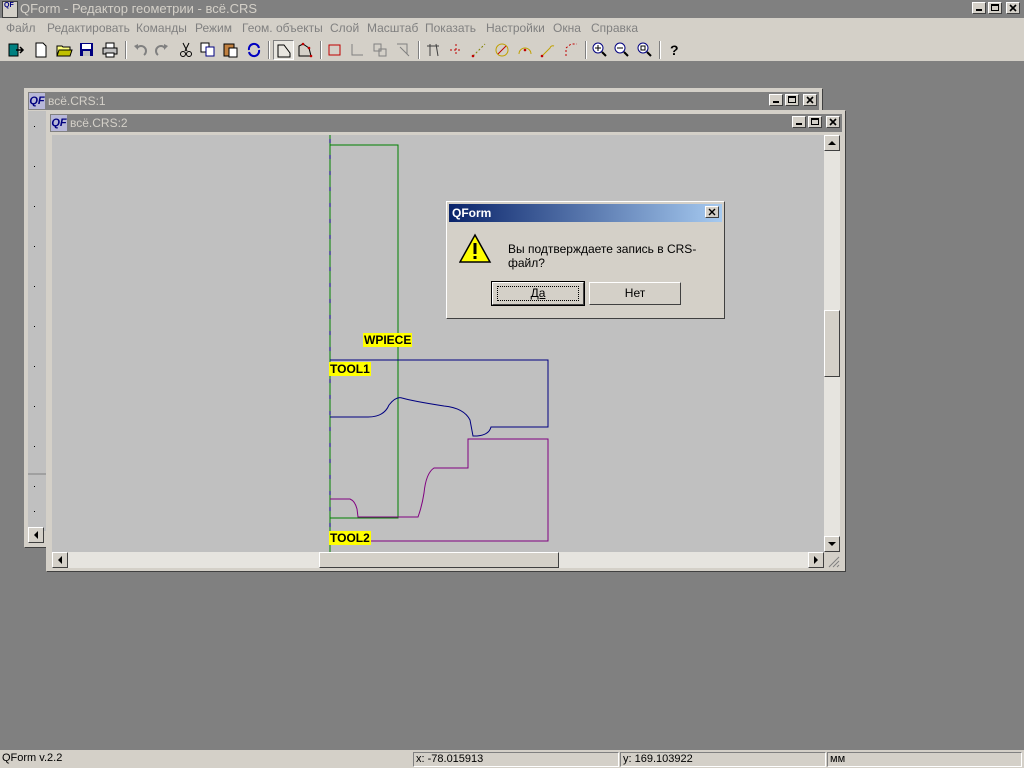  Describe the element at coordinates (254, 50) in the screenshot. I see `refresh-button` at that location.